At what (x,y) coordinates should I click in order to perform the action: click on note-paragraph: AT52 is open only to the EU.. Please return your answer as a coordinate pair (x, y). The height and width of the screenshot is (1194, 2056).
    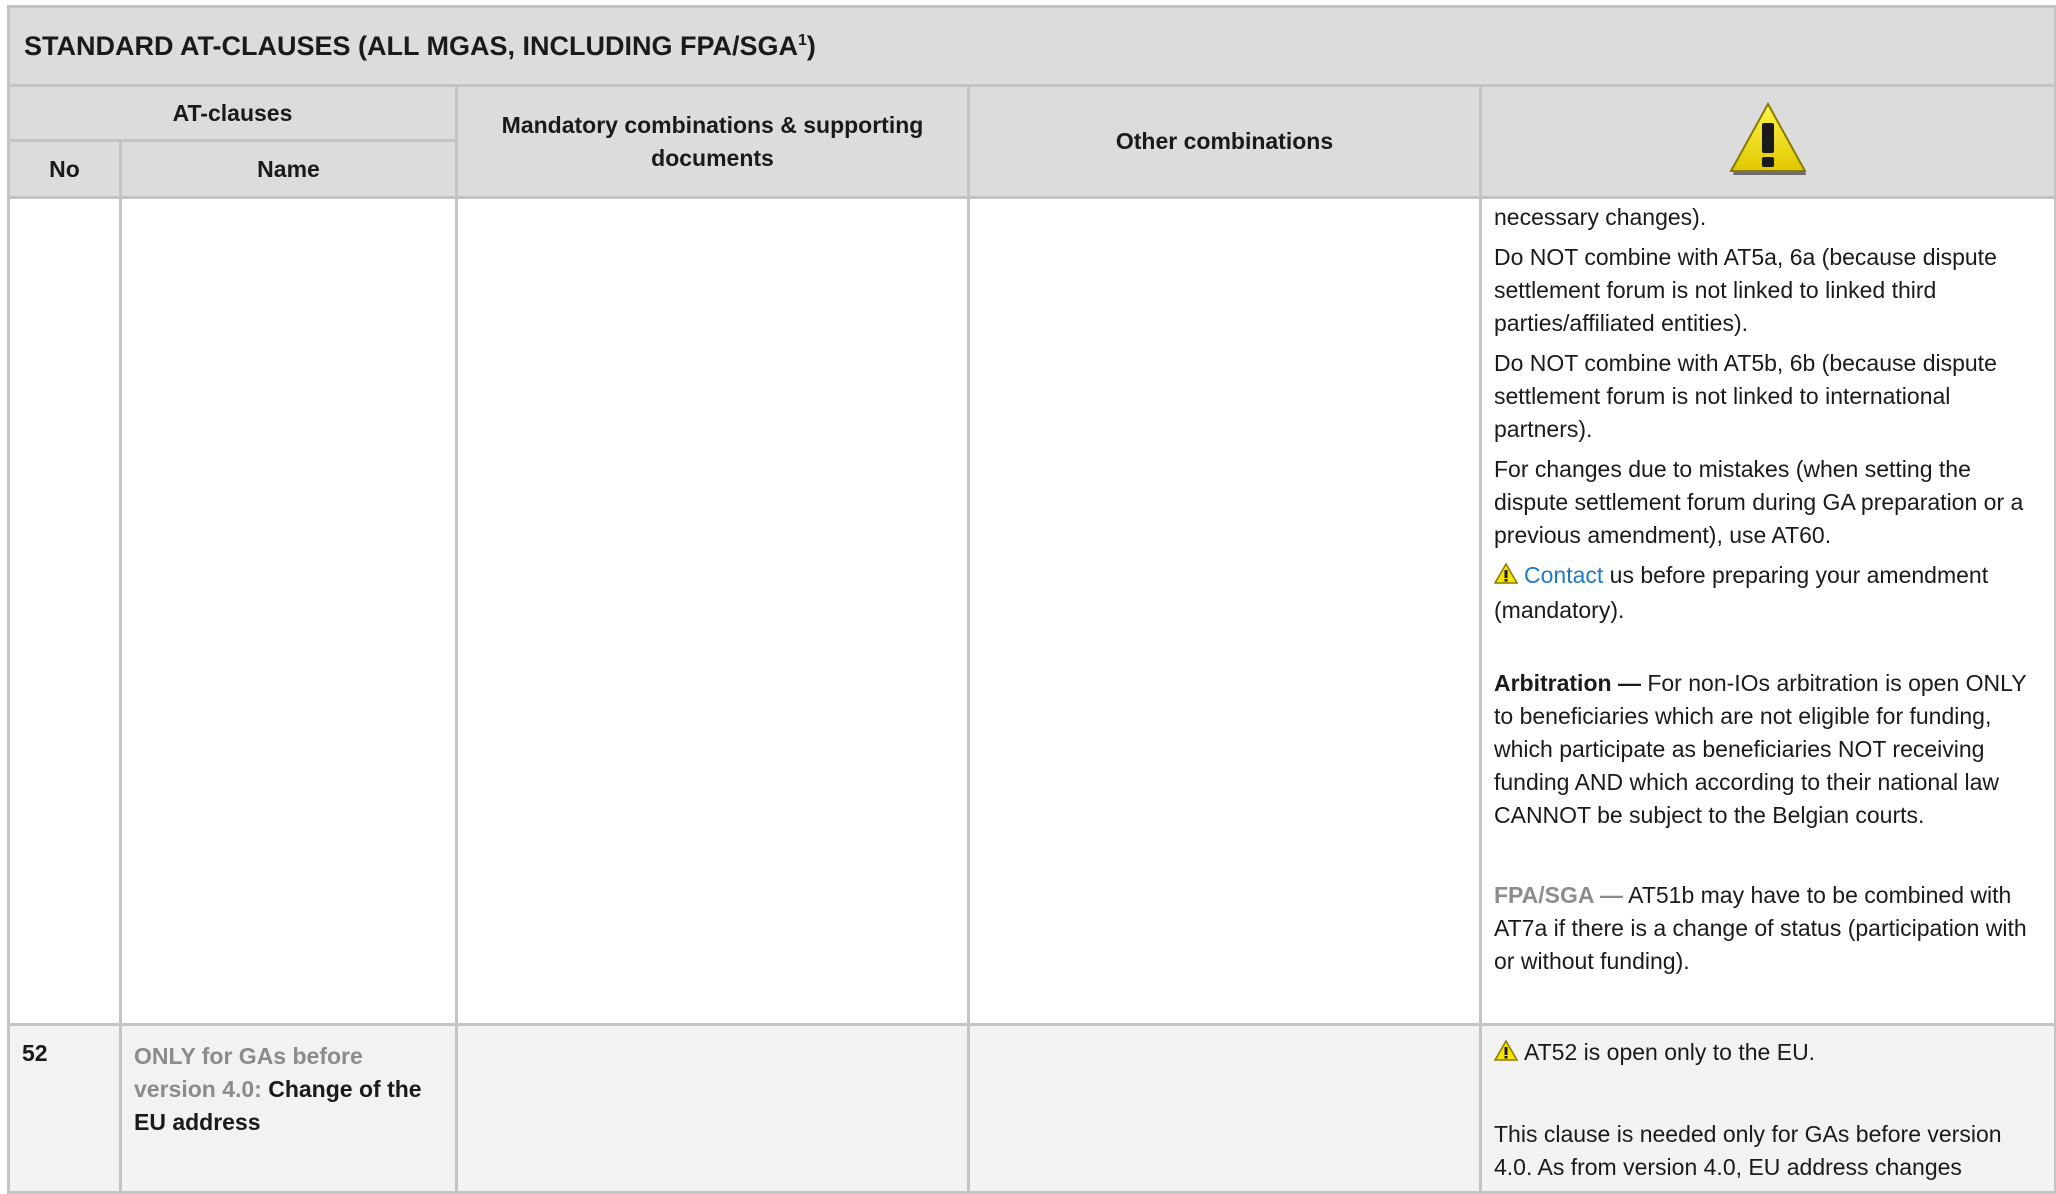
    Looking at the image, I should click on (1767, 1053).